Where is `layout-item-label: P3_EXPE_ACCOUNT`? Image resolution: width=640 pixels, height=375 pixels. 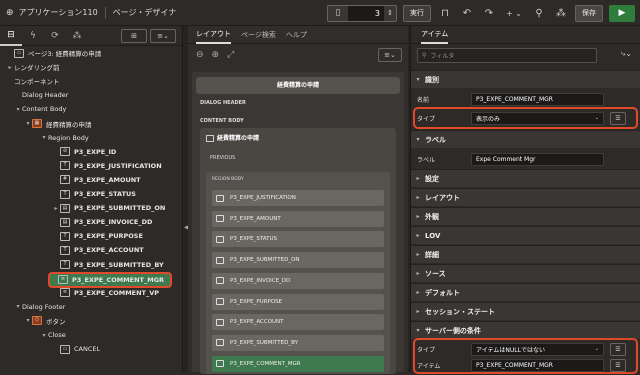
layout-item-label: P3_EXPE_ACCOUNT is located at coordinates (257, 322).